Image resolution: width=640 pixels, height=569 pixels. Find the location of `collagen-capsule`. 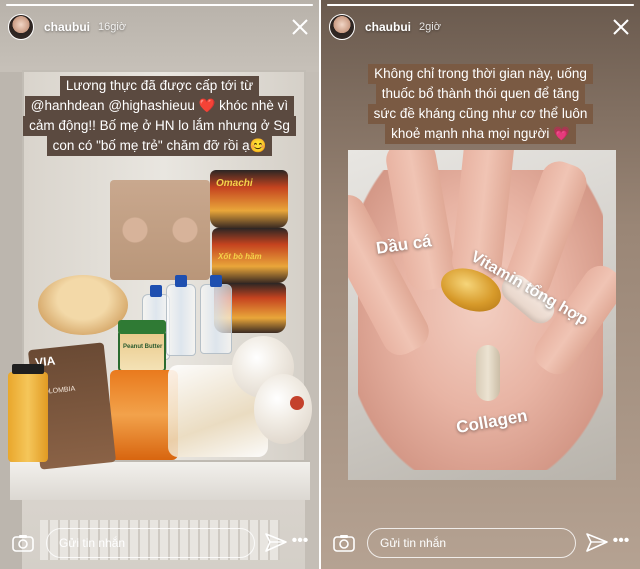

collagen-capsule is located at coordinates (488, 373).